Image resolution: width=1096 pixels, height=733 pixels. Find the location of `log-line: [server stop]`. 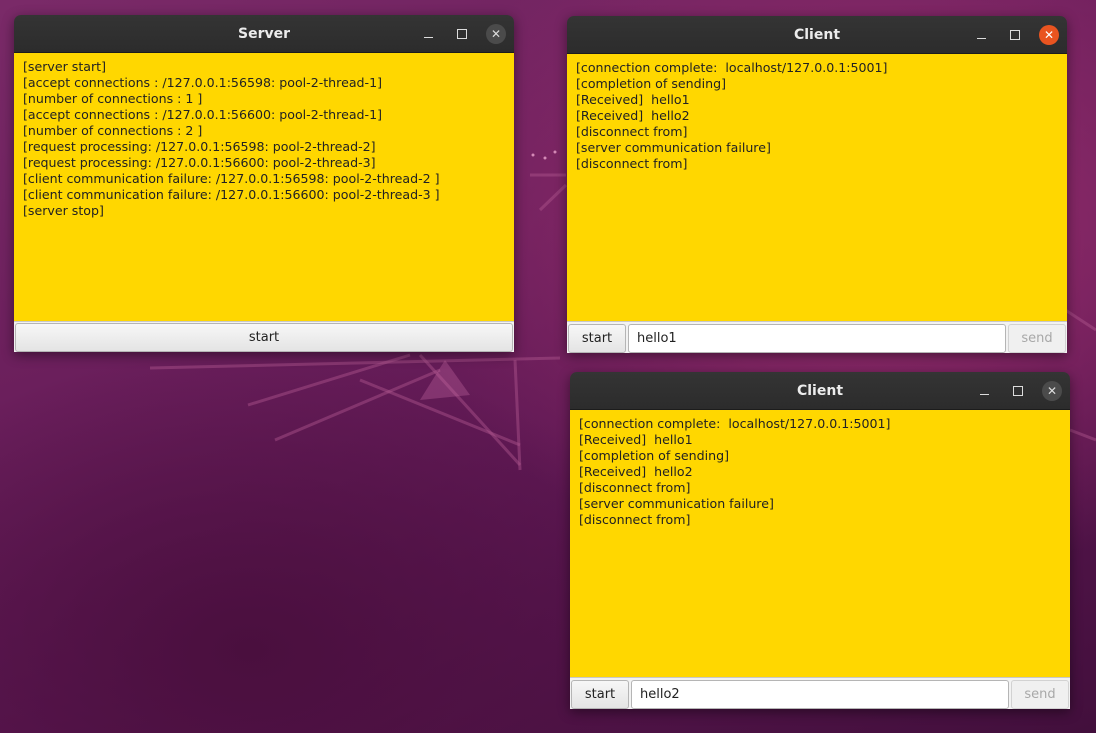

log-line: [server stop] is located at coordinates (63, 210).